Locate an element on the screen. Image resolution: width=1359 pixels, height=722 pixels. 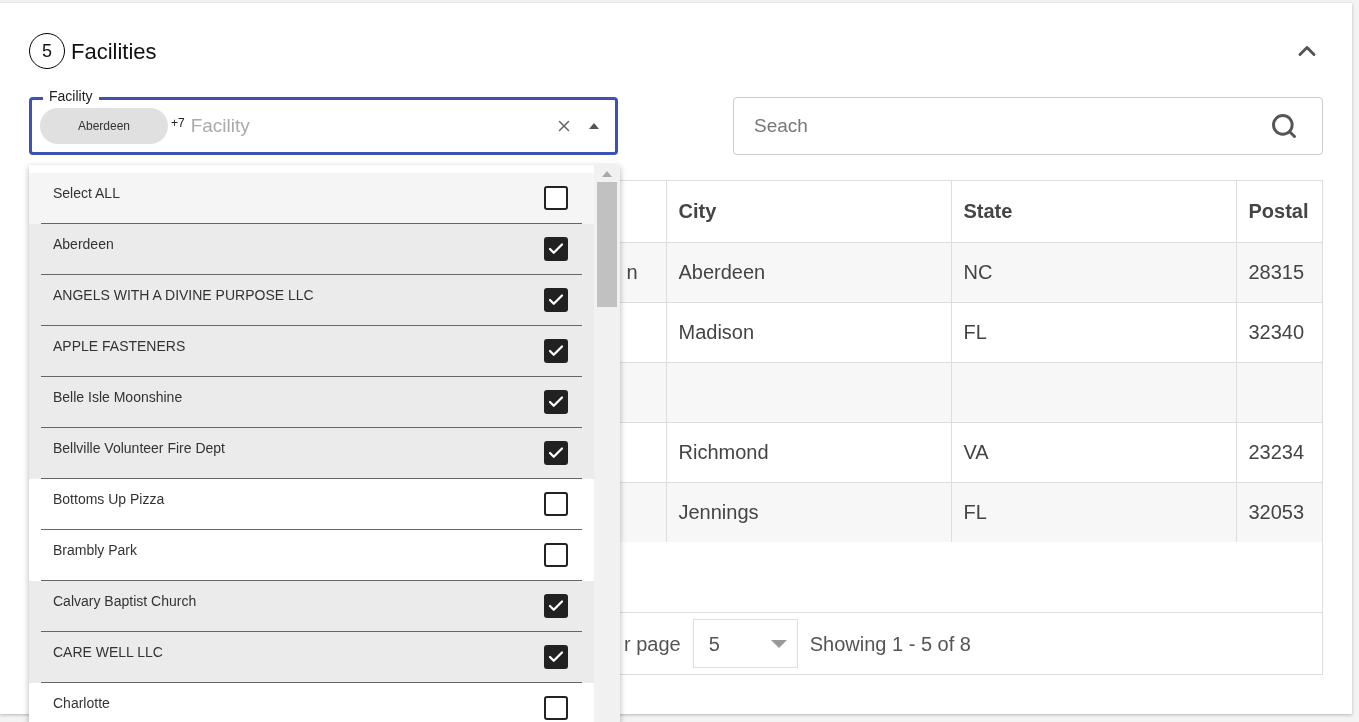
dropdown-option: APPLE FASTENERS is located at coordinates (311, 351).